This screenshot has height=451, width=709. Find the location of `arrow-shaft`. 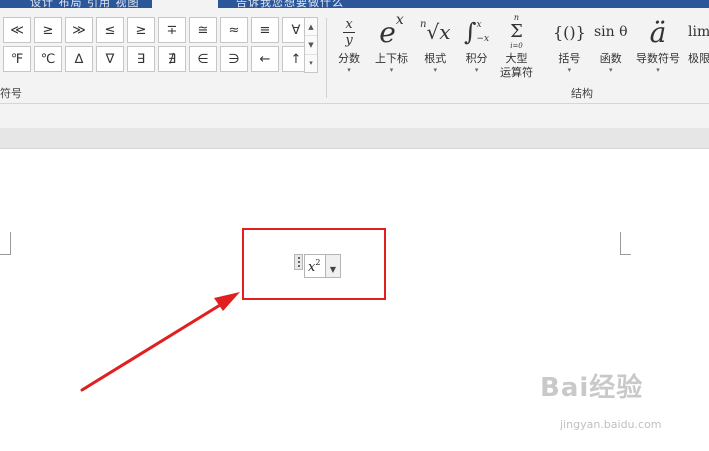

arrow-shaft is located at coordinates (153, 346).